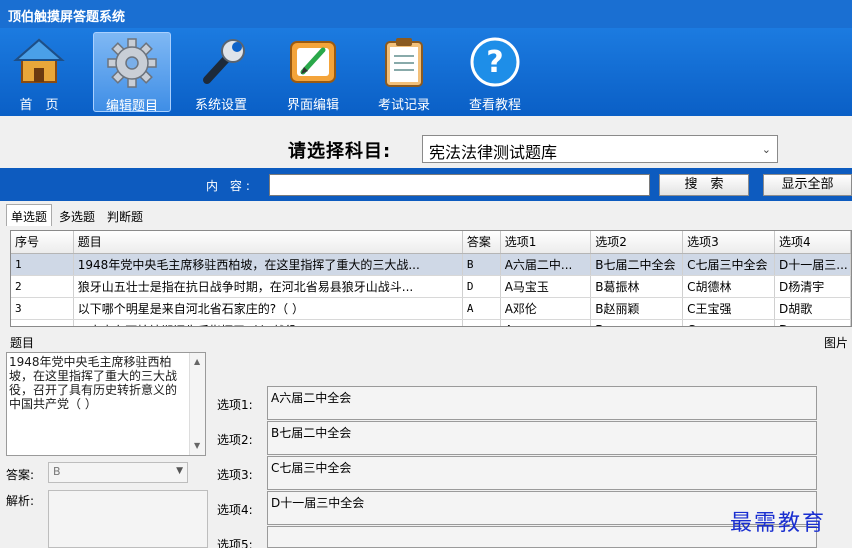 The height and width of the screenshot is (548, 852). Describe the element at coordinates (22, 343) in the screenshot. I see `question-label: 题目` at that location.